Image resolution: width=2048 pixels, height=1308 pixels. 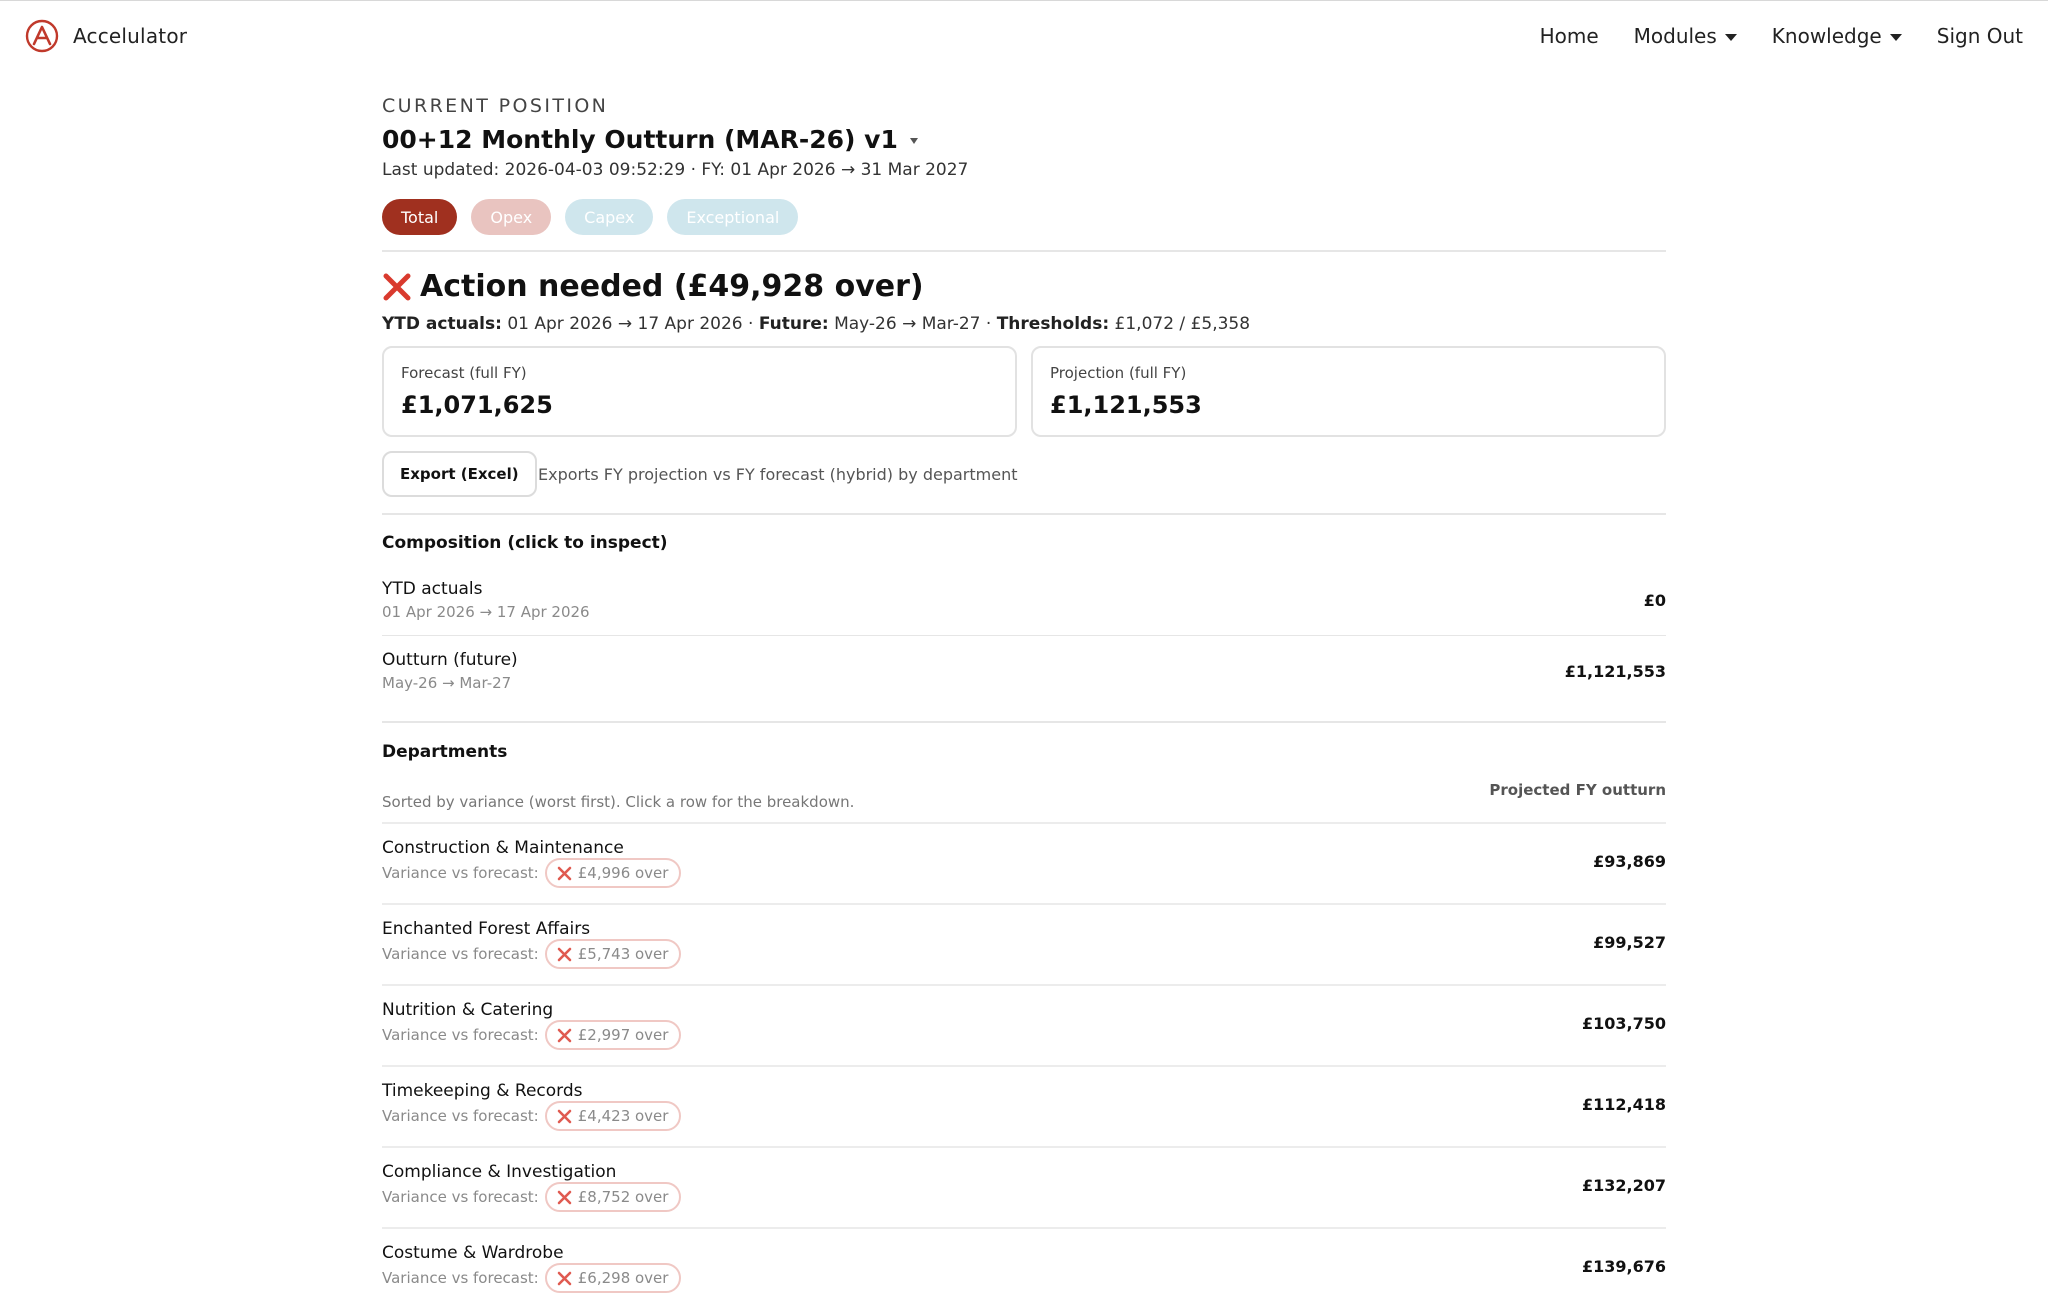 What do you see at coordinates (1348, 391) in the screenshot?
I see `projection-card: Projection (full FY) £1,121,553` at bounding box center [1348, 391].